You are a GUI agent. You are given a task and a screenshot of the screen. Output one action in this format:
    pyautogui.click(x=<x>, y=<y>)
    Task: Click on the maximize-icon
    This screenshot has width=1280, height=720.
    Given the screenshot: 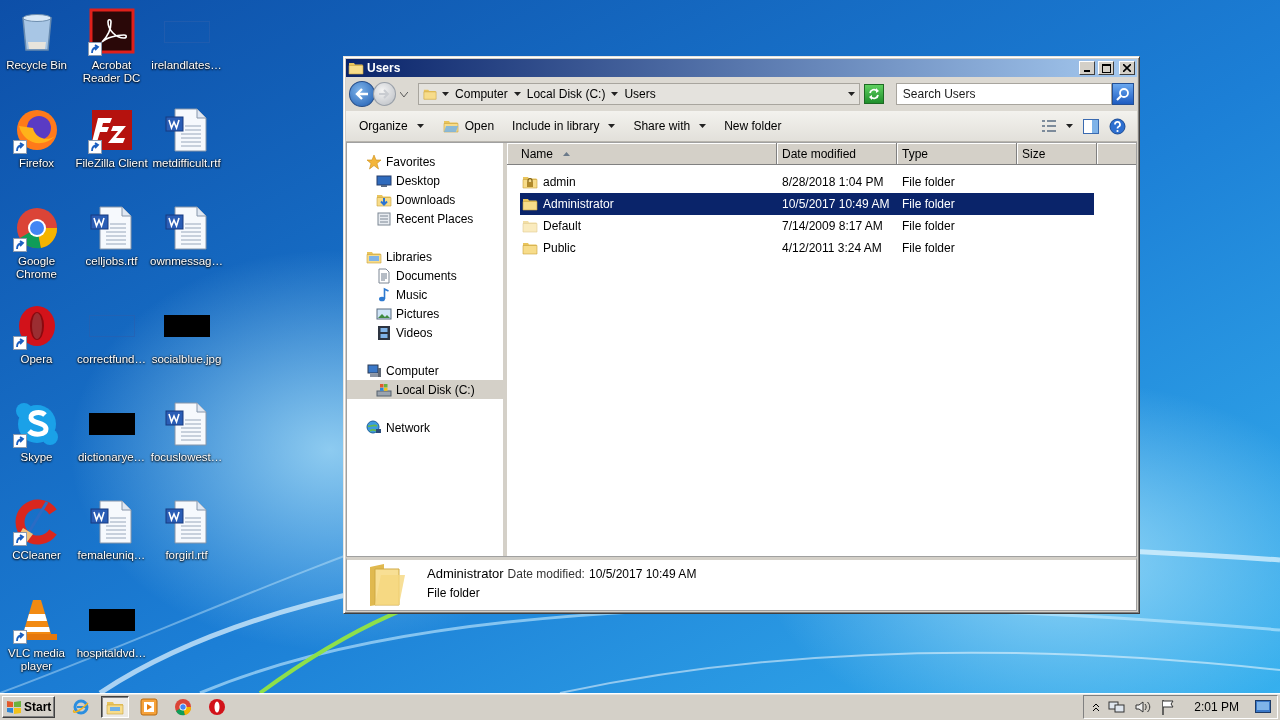 What is the action you would take?
    pyautogui.click(x=1106, y=68)
    